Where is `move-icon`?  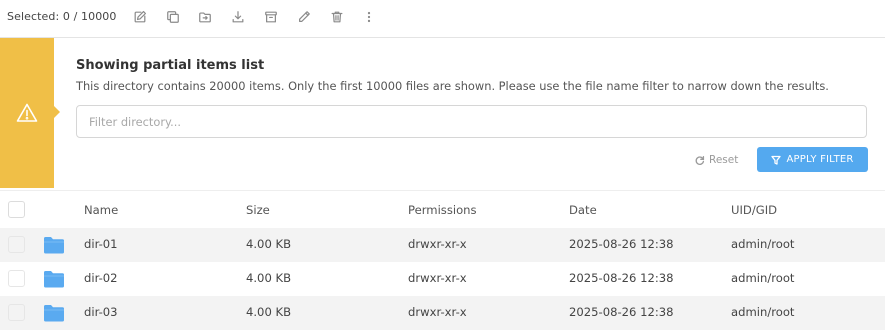 move-icon is located at coordinates (205, 17).